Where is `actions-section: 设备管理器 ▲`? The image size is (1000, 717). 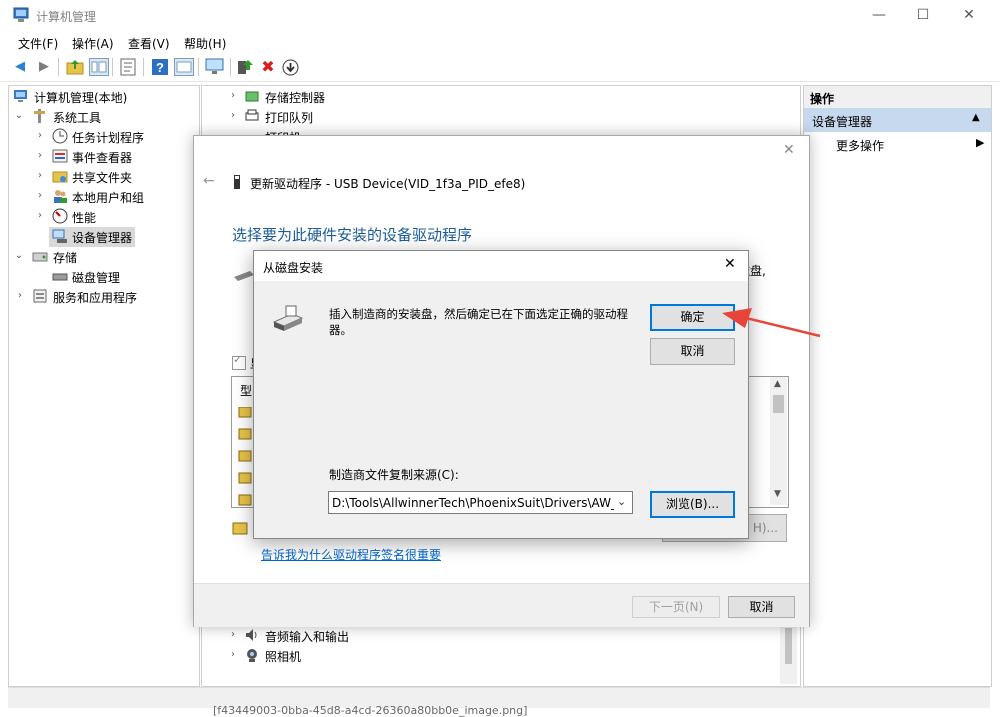
actions-section: 设备管理器 ▲ is located at coordinates (897, 120).